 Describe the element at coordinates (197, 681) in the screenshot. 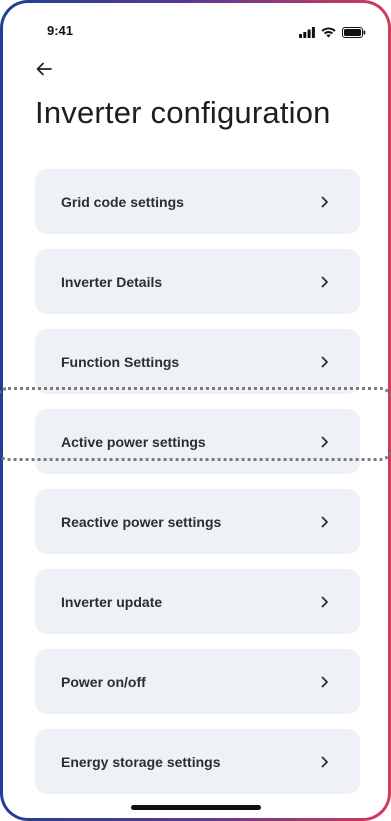

I see `menu-item-power-on-off: Power on/off` at that location.